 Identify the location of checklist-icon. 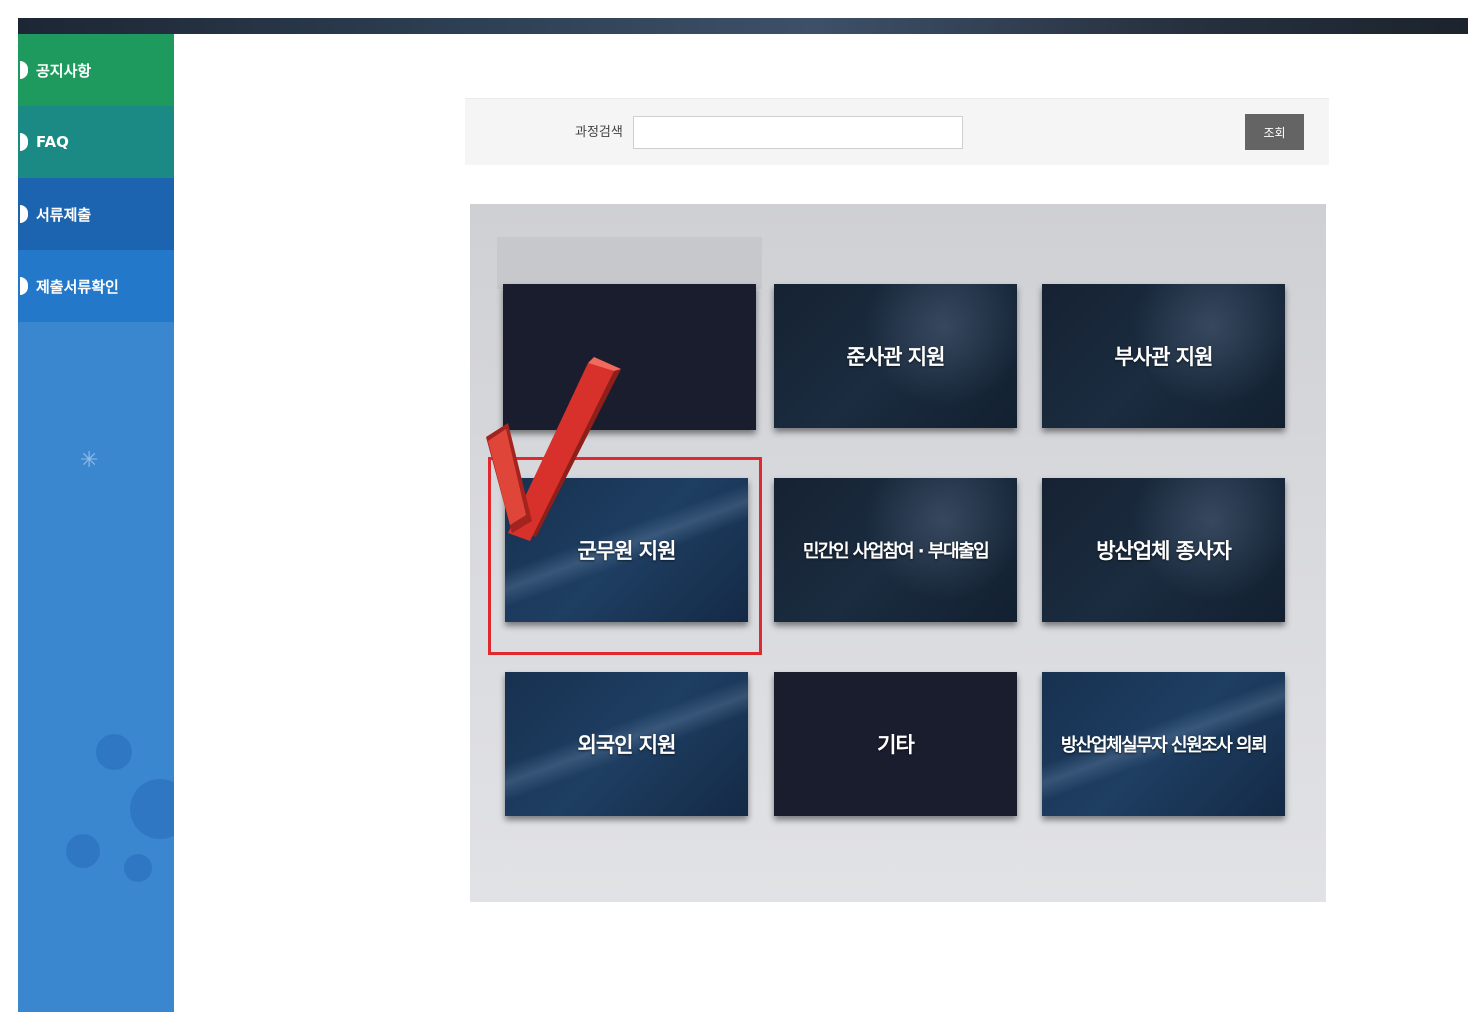
(24, 286).